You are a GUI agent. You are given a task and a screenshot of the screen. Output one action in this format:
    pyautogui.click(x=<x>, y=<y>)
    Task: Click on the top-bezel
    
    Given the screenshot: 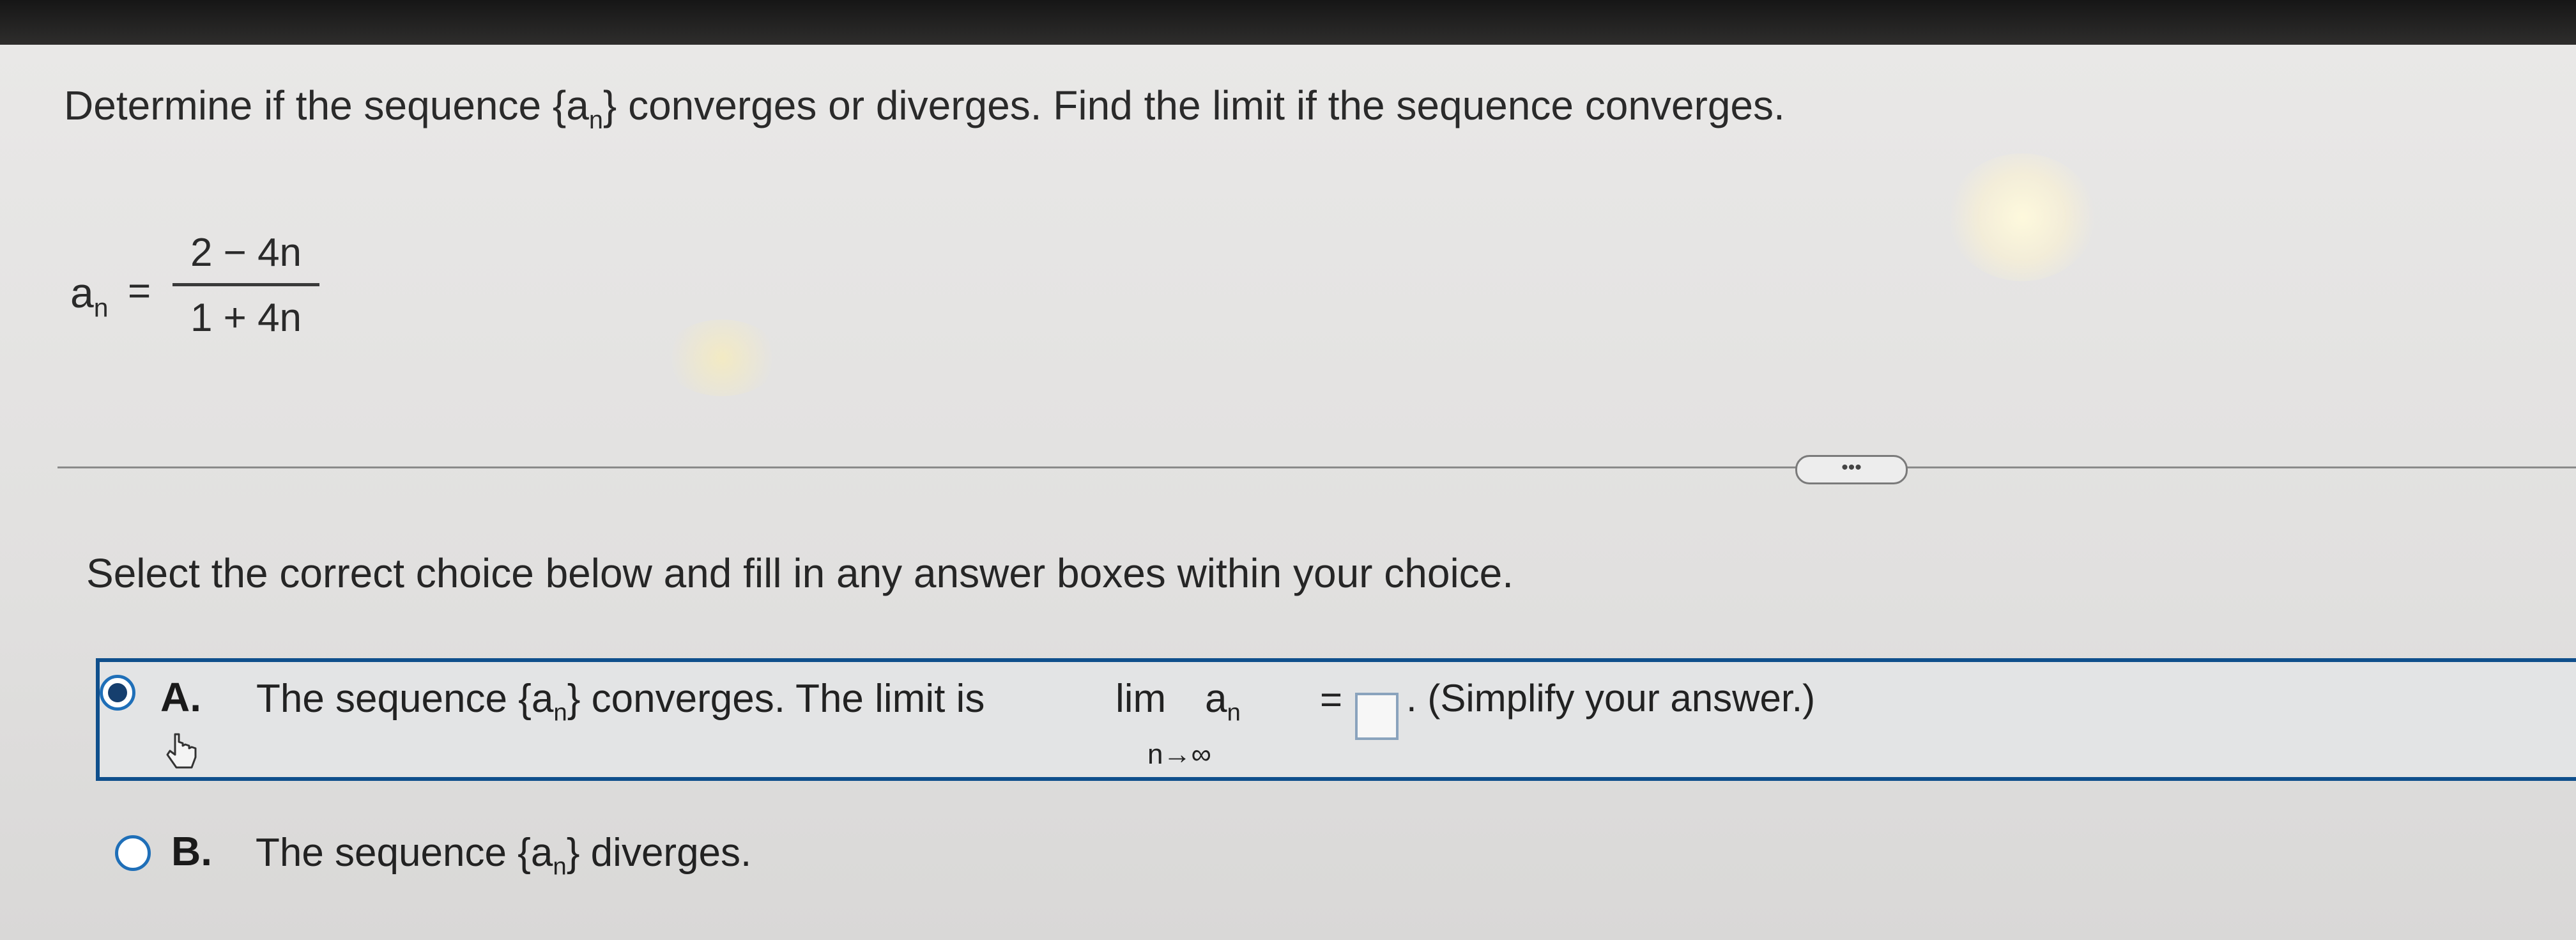 What is the action you would take?
    pyautogui.click(x=1288, y=22)
    